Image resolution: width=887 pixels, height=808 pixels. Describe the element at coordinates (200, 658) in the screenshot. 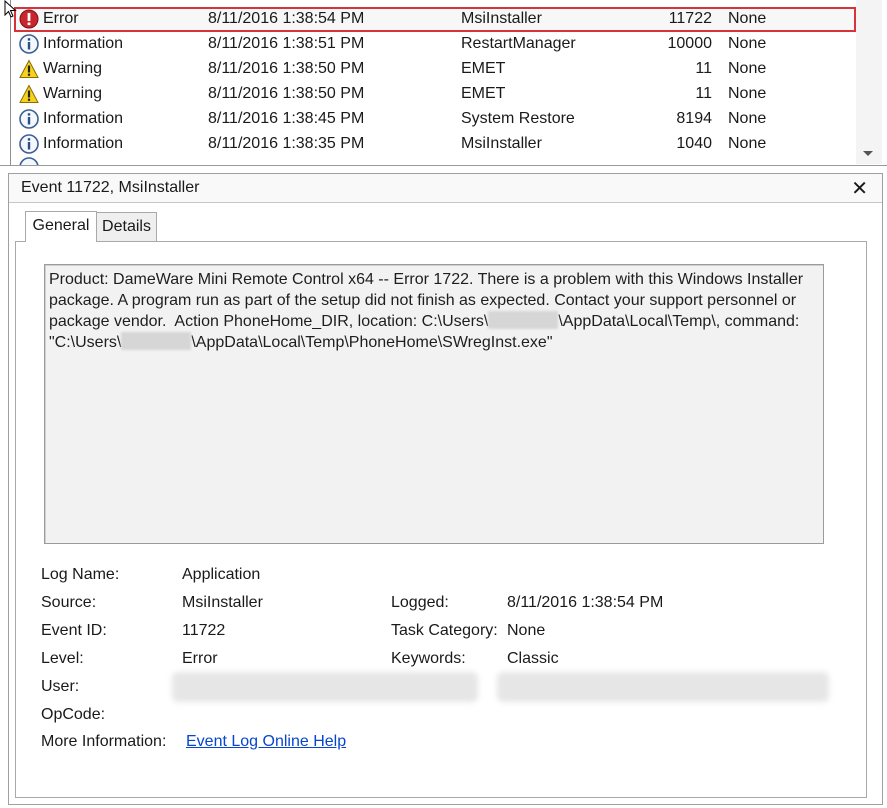

I see `level-value: Error` at that location.